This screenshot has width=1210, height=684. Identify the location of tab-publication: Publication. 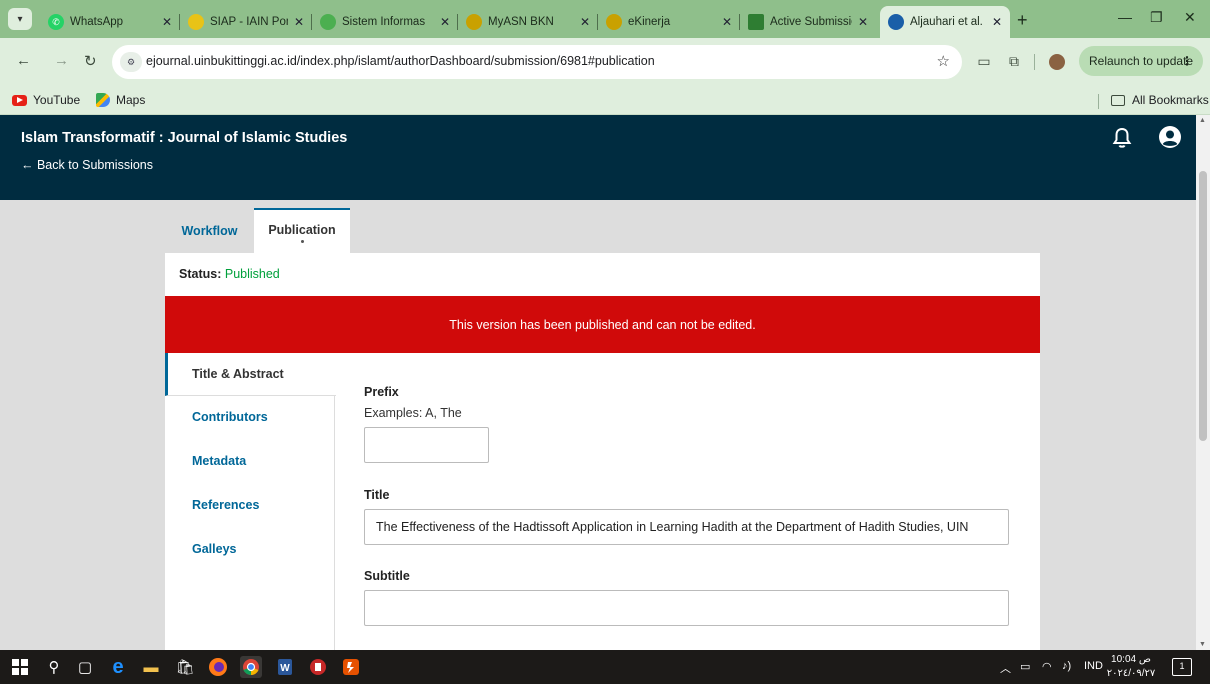
(302, 230).